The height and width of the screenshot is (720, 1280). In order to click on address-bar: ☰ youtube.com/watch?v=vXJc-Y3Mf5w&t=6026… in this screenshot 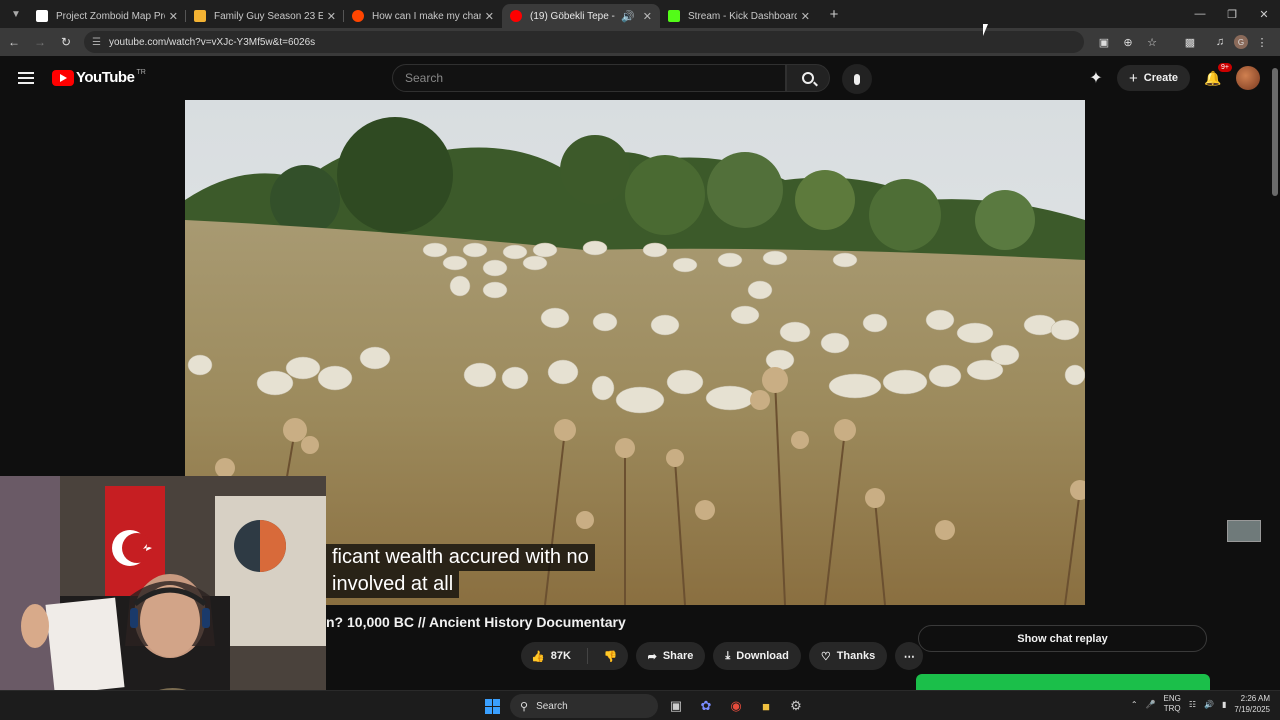, I will do `click(584, 42)`.